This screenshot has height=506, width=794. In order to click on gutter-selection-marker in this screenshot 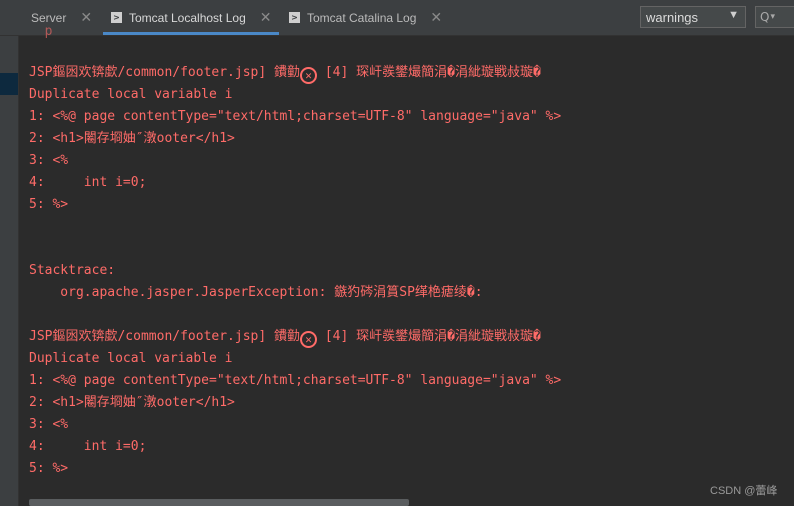, I will do `click(9, 84)`.